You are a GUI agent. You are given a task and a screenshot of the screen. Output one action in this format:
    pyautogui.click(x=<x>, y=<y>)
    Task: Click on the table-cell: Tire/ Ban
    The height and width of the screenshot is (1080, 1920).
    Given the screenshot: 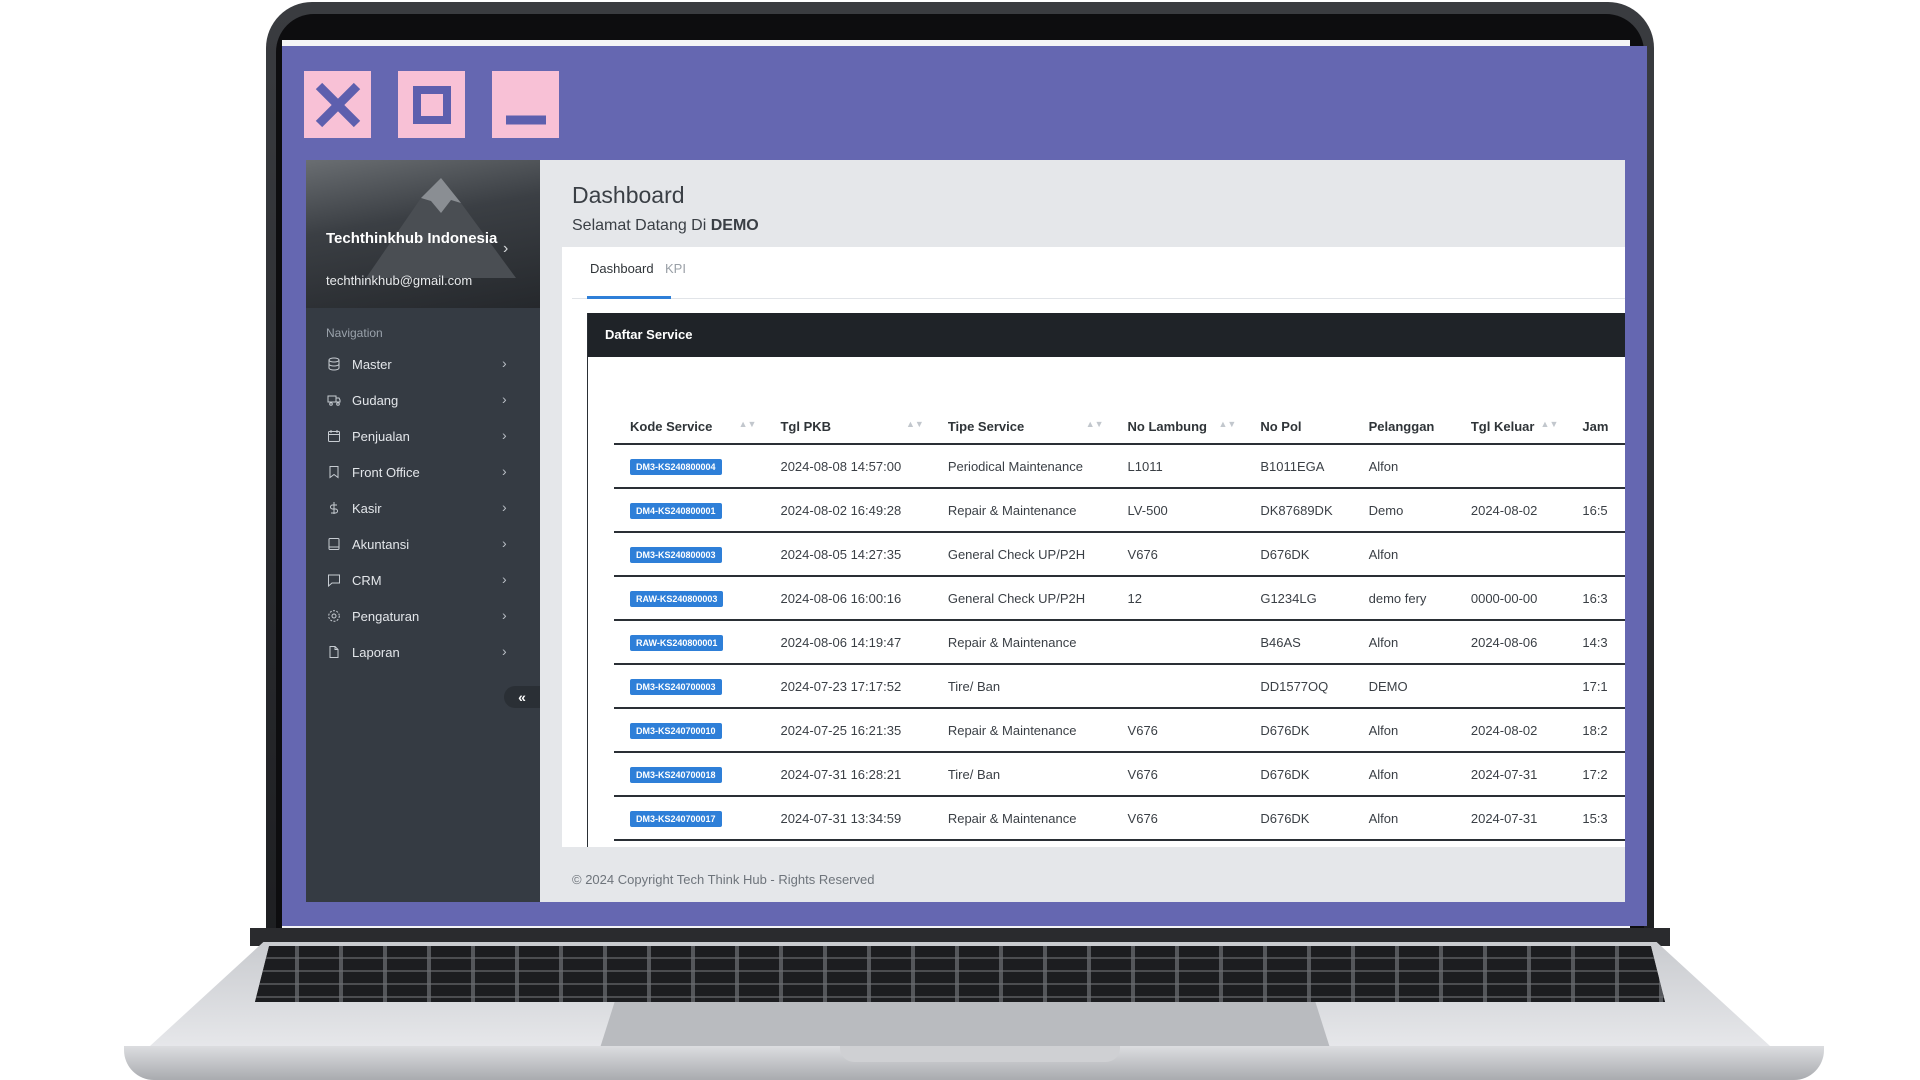 What is the action you would take?
    pyautogui.click(x=1021, y=686)
    